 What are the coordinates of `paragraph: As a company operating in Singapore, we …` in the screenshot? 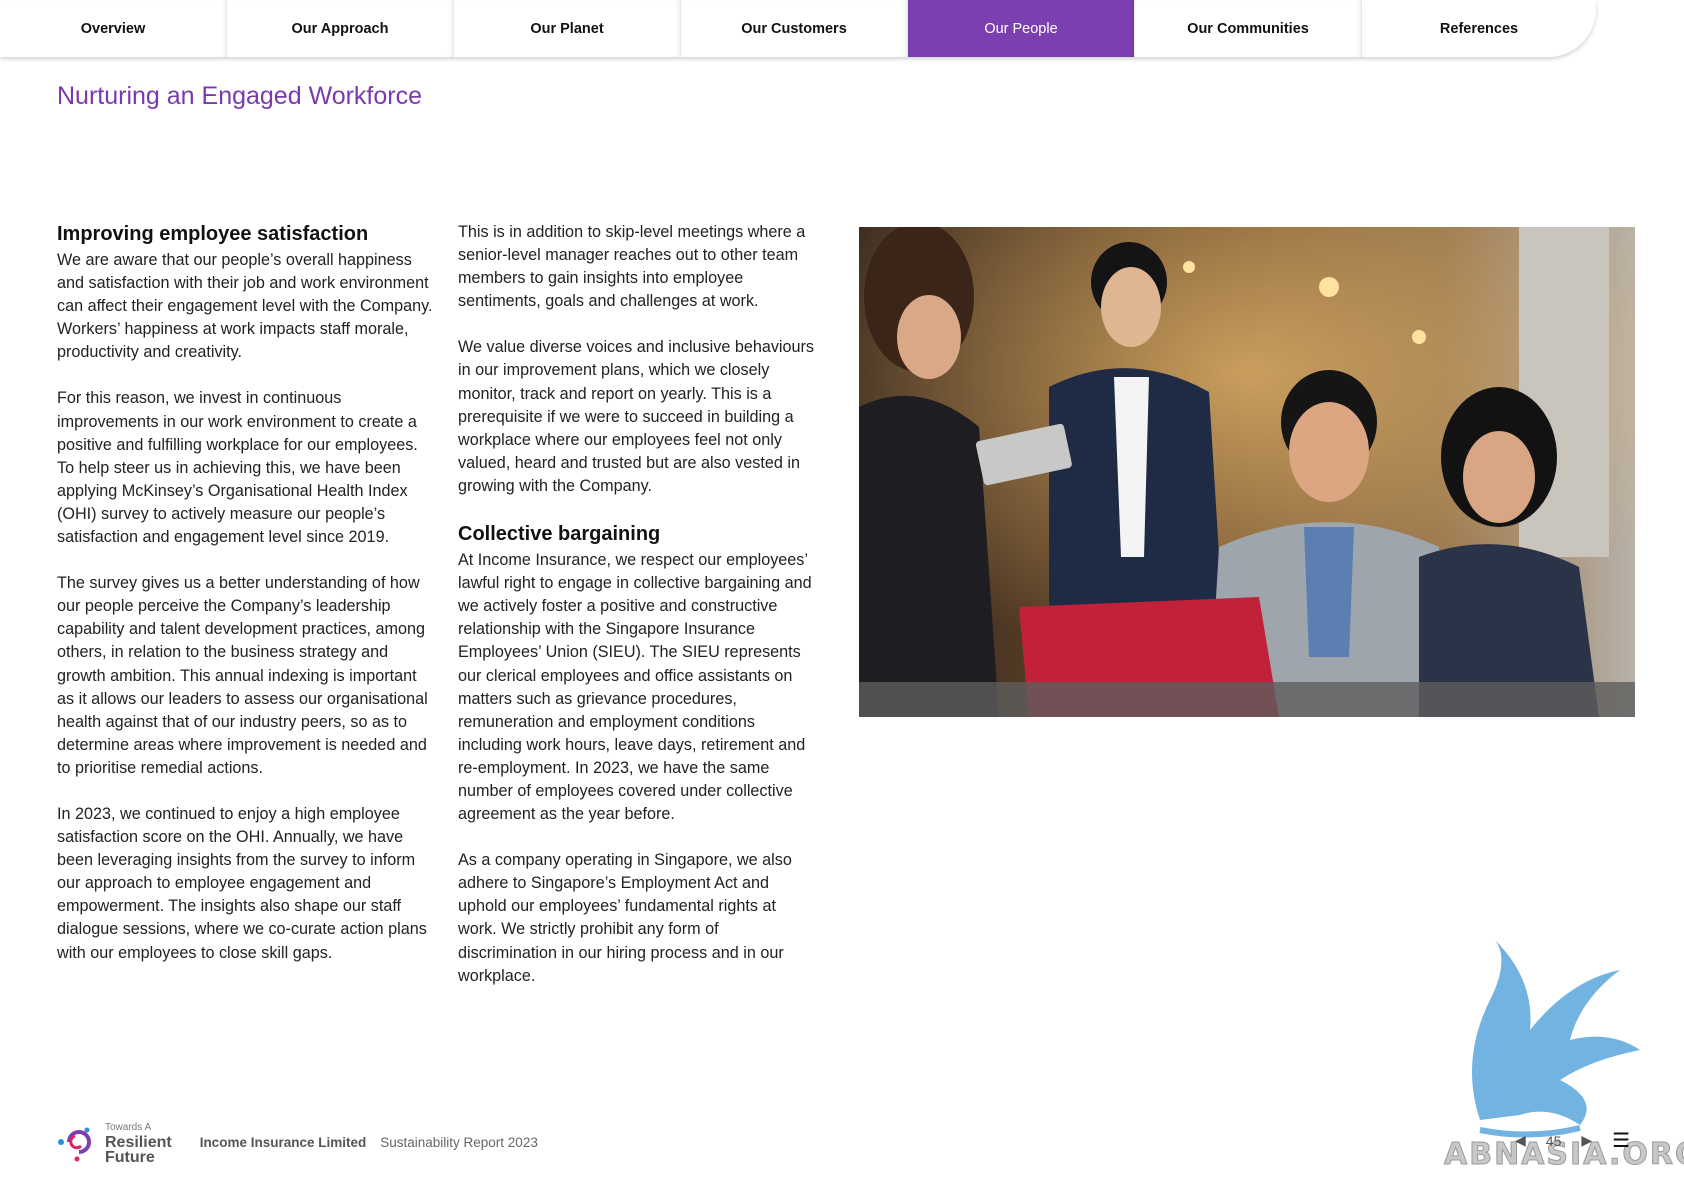 It's located at (625, 918).